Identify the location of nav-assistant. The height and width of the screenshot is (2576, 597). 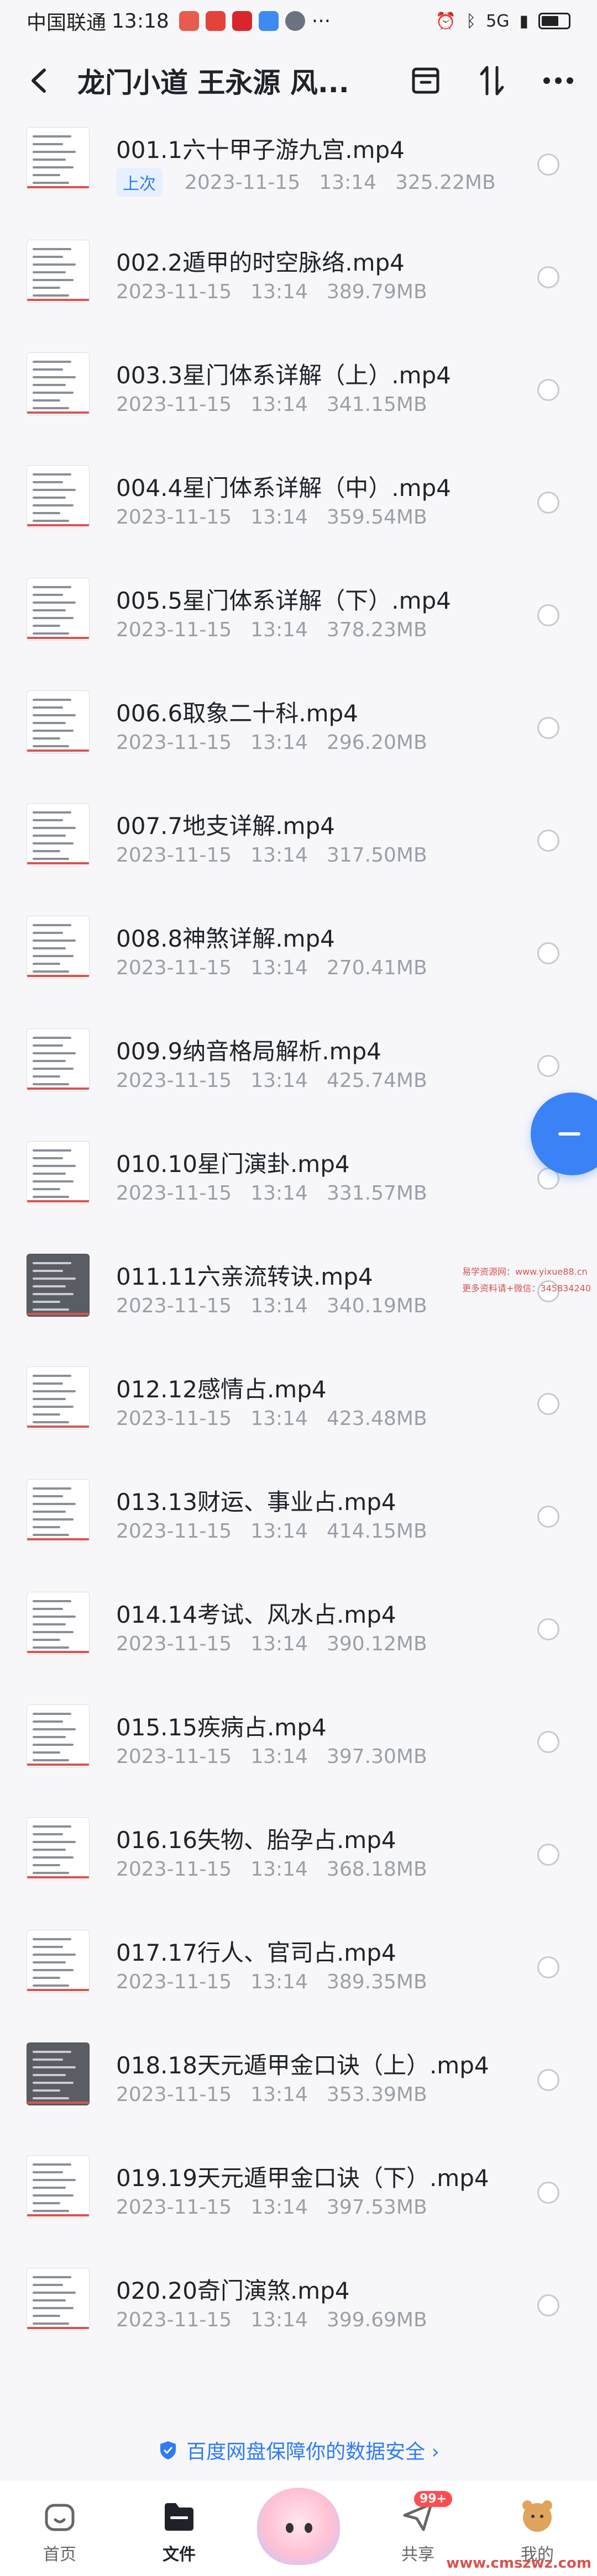
(298, 2526).